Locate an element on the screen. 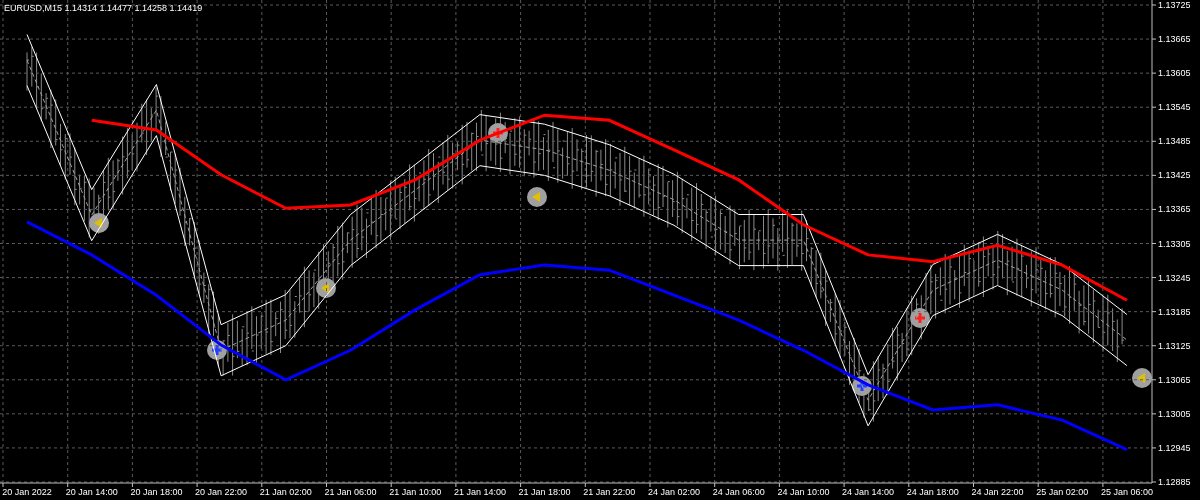  time-axis-label: 21 Jan 06:00 is located at coordinates (350, 492).